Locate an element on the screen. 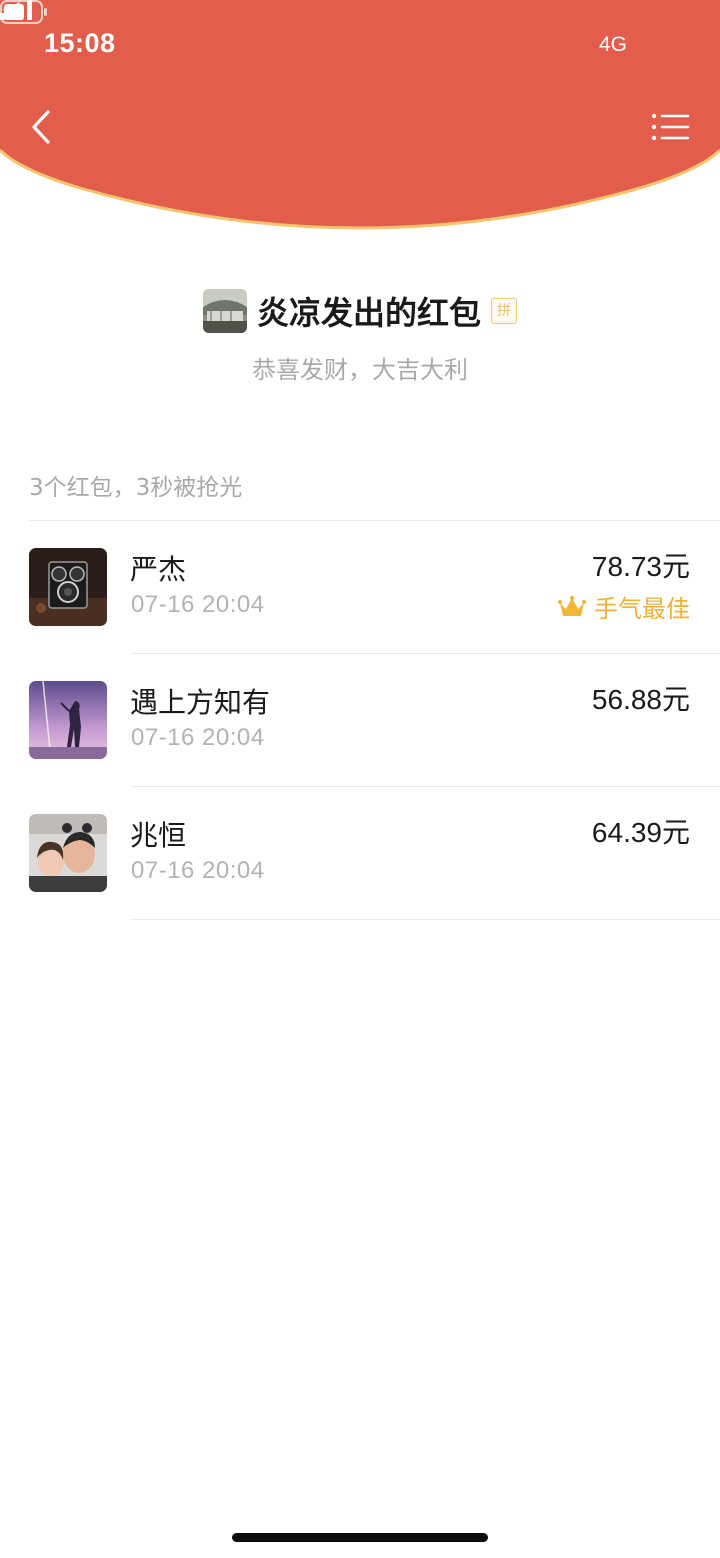  list-menu-icon is located at coordinates (670, 127).